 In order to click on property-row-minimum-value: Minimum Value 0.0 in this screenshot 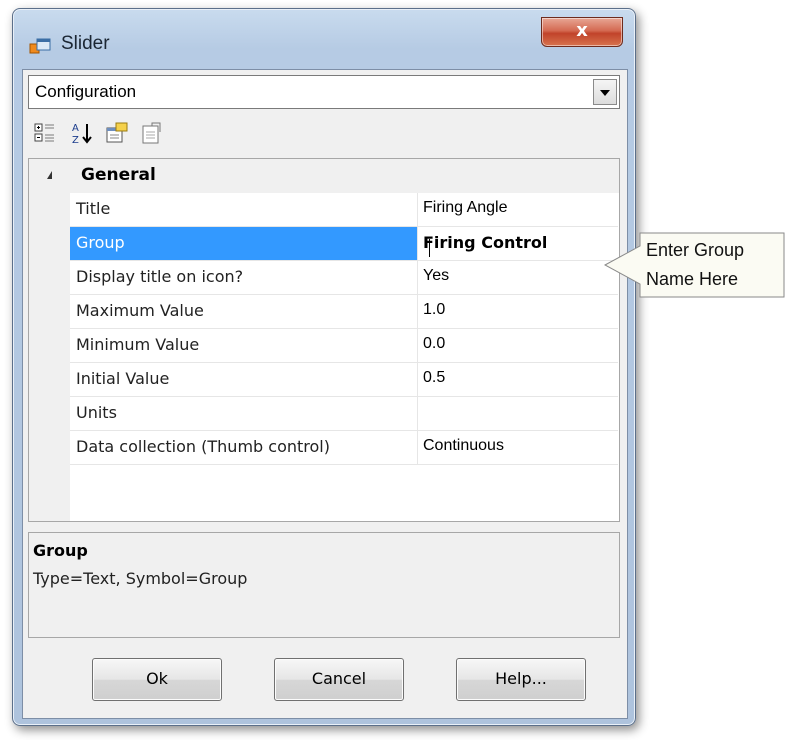, I will do `click(344, 346)`.